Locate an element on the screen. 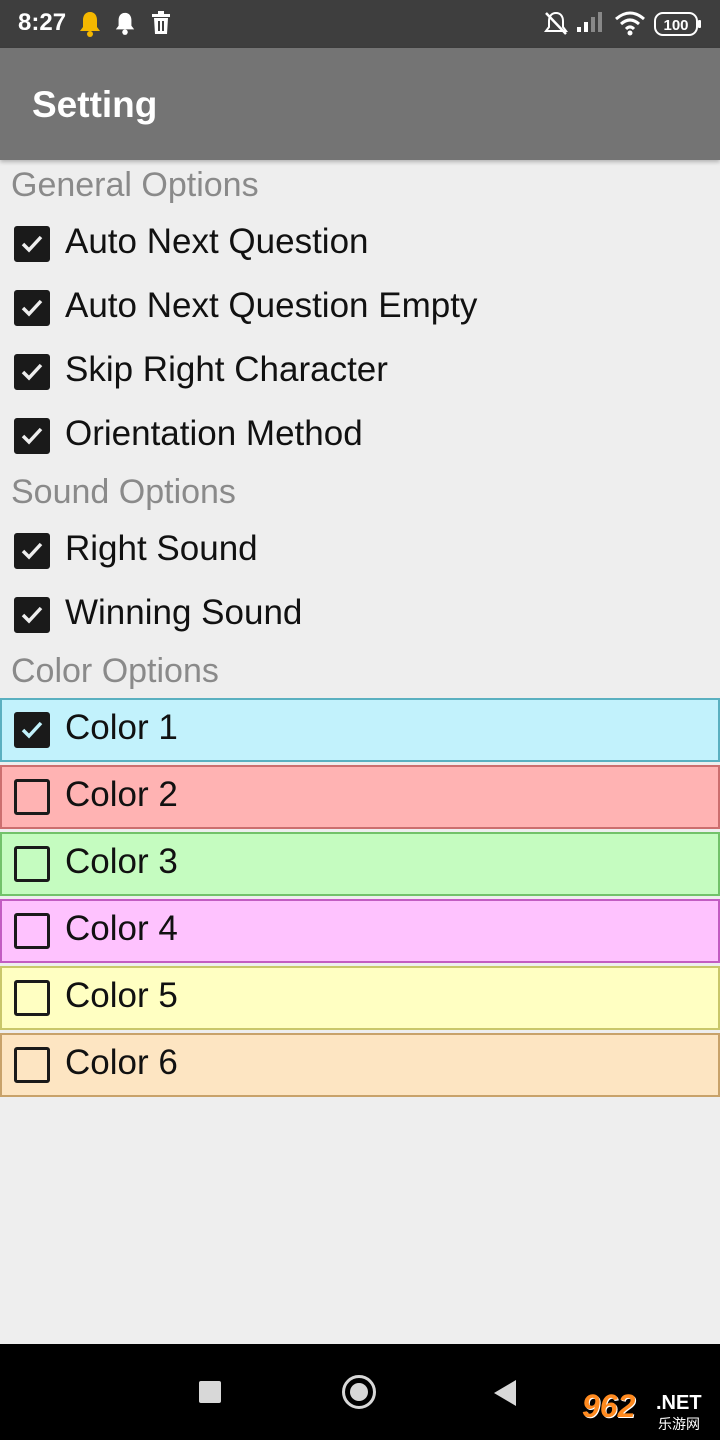  setting-orientation-method: Orientation Method is located at coordinates (360, 436).